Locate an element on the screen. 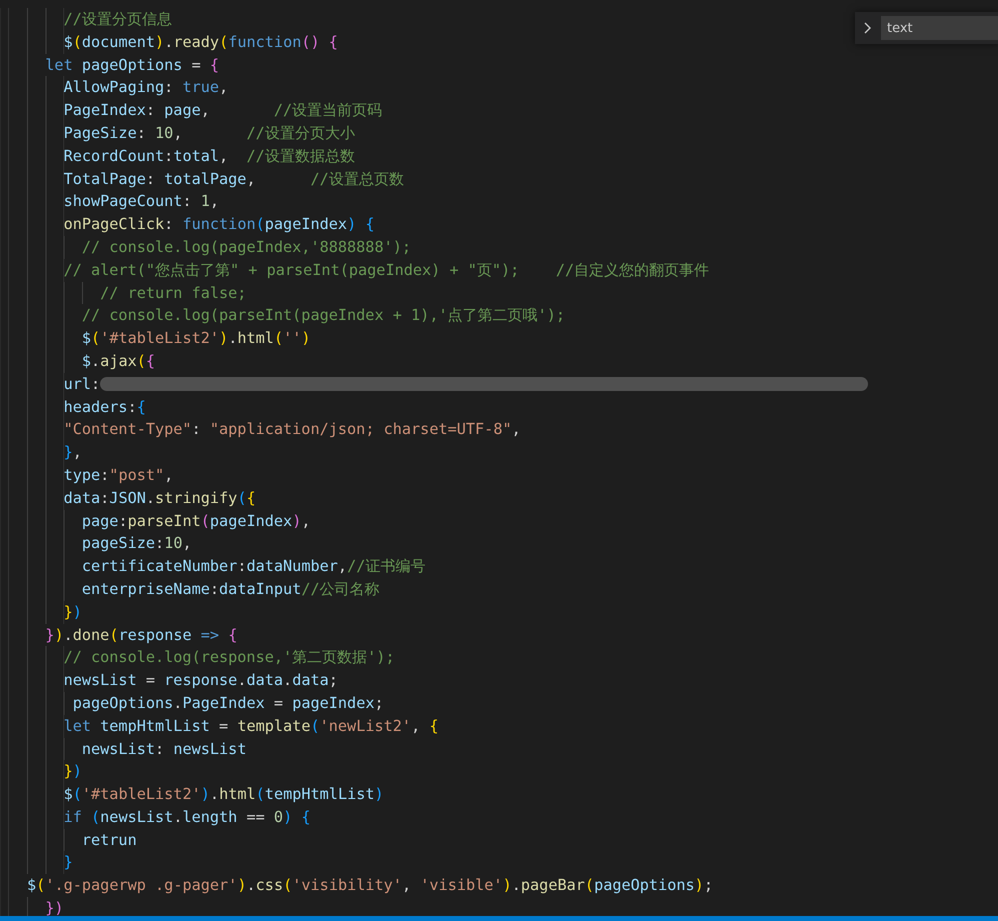 This screenshot has height=921, width=998. code-line: // return false; is located at coordinates (173, 293).